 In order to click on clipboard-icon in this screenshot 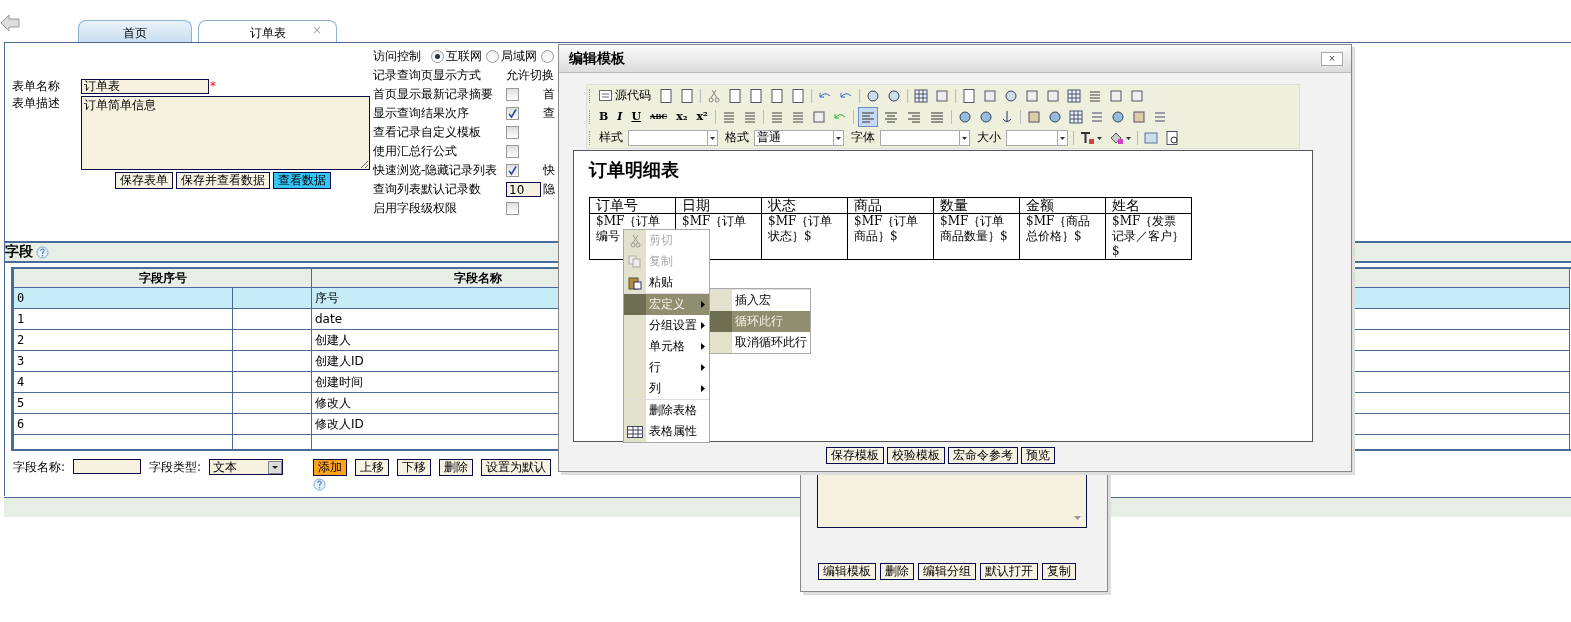, I will do `click(635, 282)`.